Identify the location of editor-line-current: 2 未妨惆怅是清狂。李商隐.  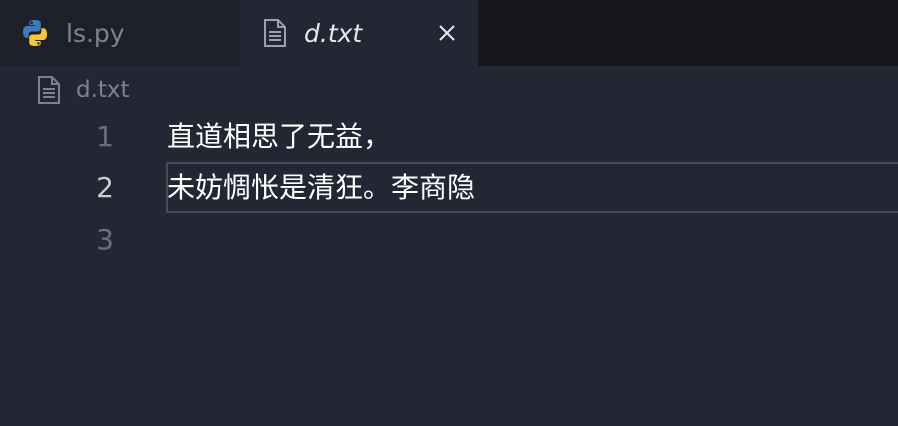
(449, 187).